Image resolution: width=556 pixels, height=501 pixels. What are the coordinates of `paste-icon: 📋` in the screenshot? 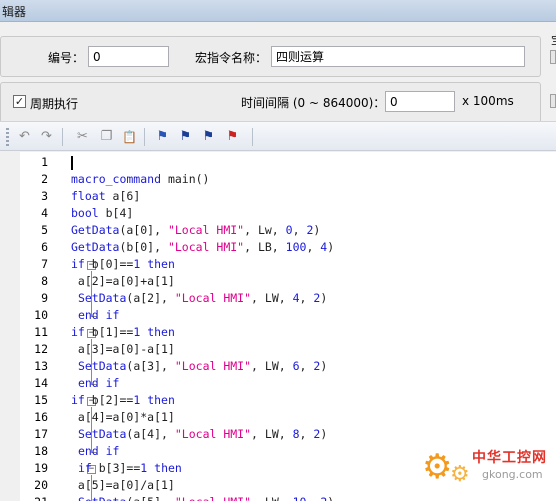 It's located at (129, 137).